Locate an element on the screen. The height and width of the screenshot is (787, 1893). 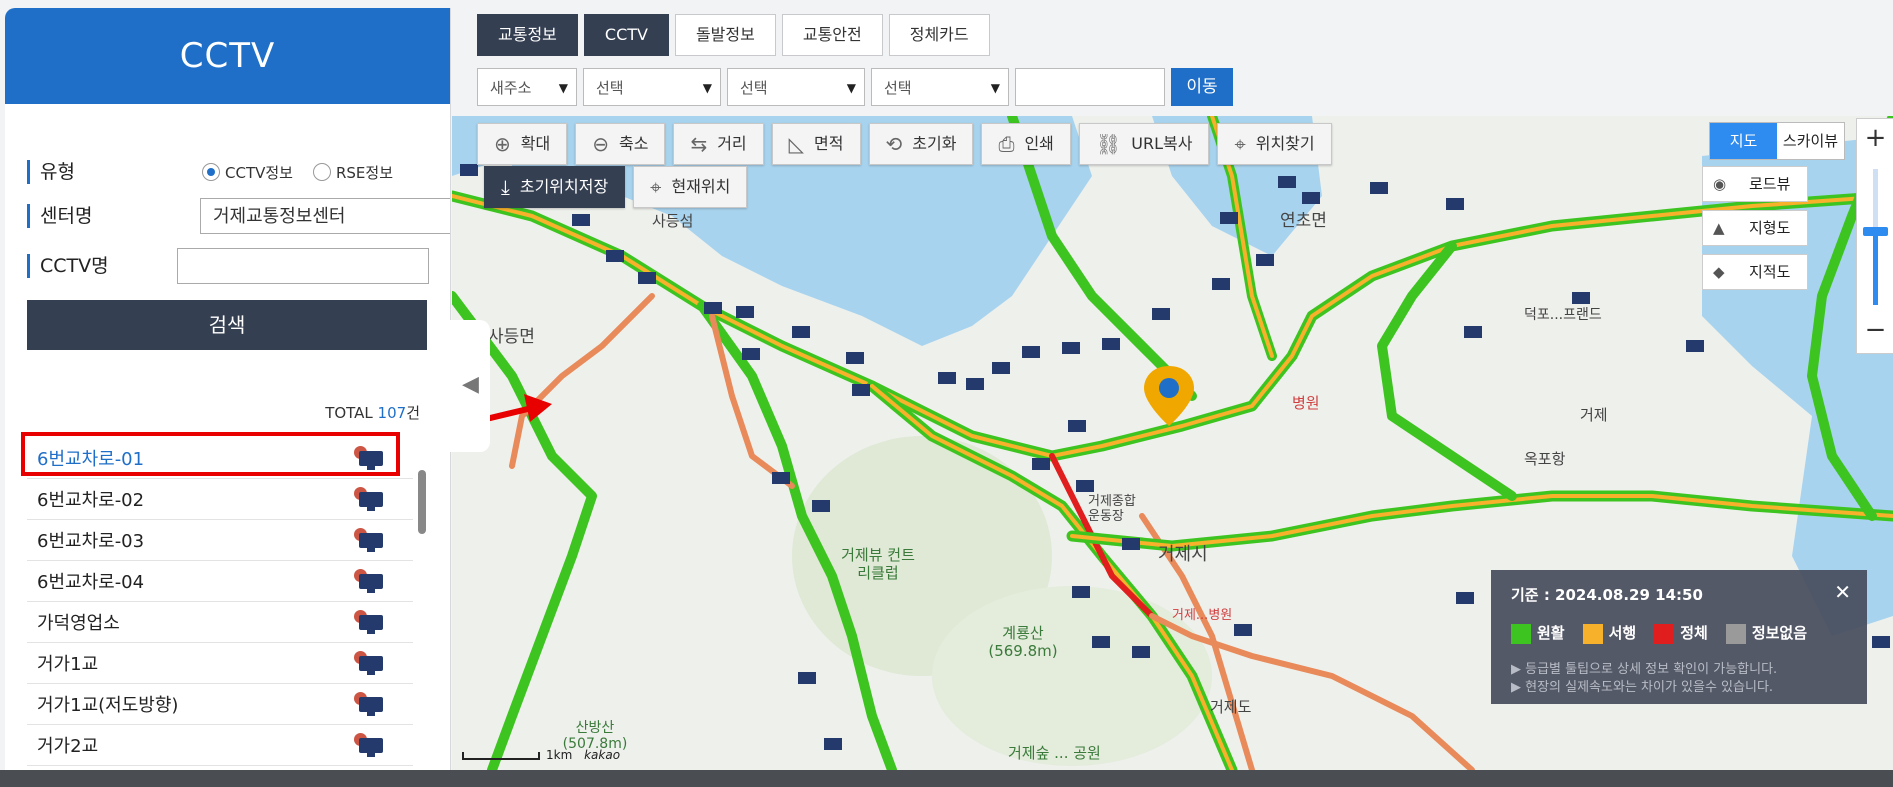
roadview-button: ◉ 로드뷰 is located at coordinates (1755, 184).